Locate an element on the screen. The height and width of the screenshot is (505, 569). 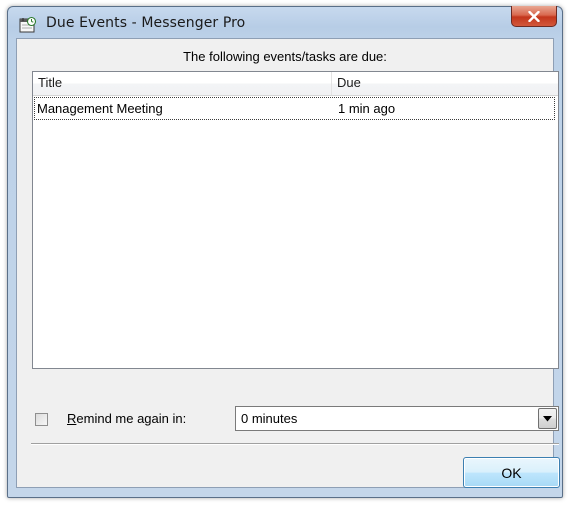
list-header: Title Due is located at coordinates (295, 84).